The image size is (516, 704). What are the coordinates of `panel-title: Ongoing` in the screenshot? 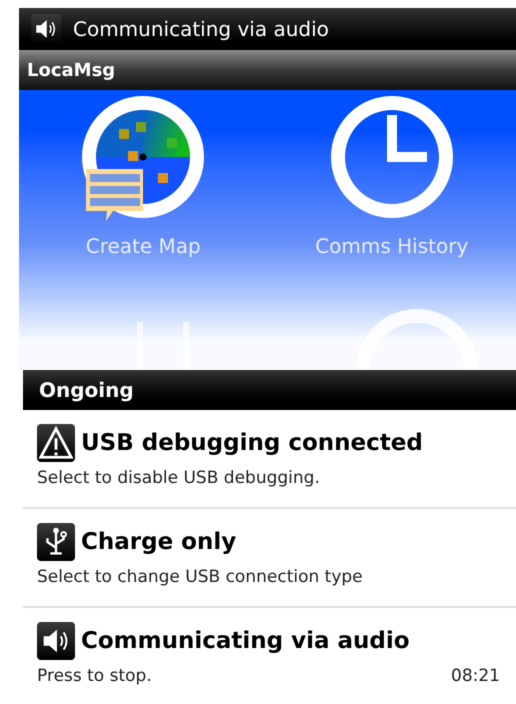 It's located at (86, 390).